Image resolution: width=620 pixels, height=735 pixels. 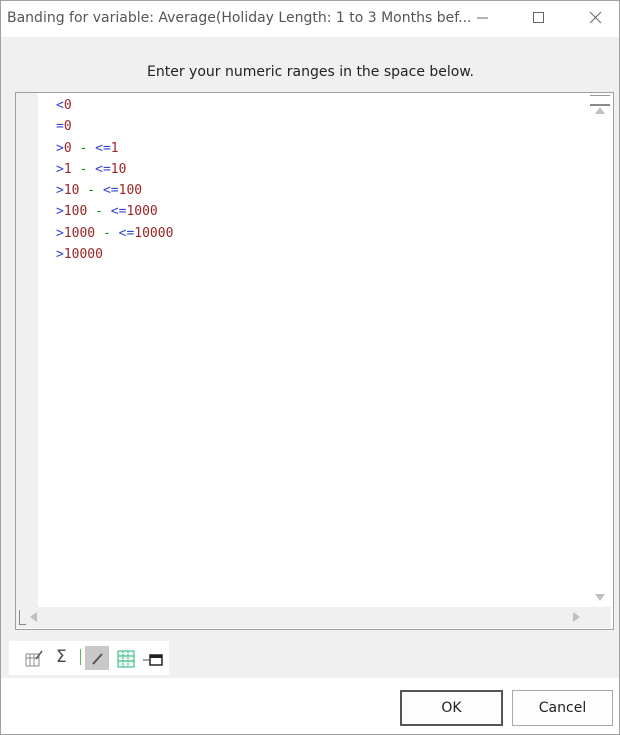 I want to click on grid-icon, so click(x=126, y=659).